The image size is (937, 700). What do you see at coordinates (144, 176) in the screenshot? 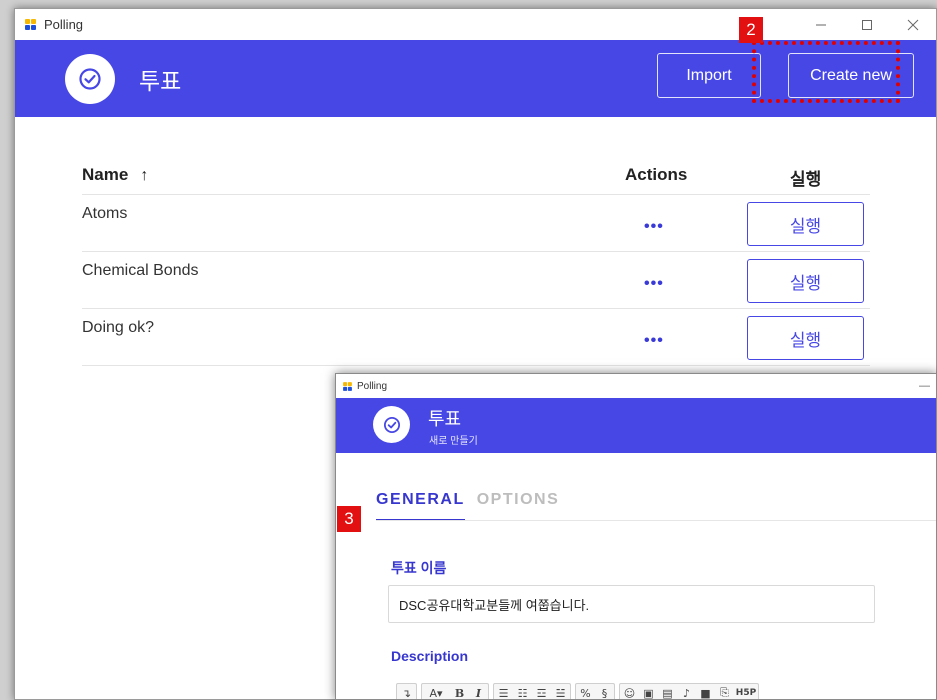
I see `sort-ascending-icon: ↑` at bounding box center [144, 176].